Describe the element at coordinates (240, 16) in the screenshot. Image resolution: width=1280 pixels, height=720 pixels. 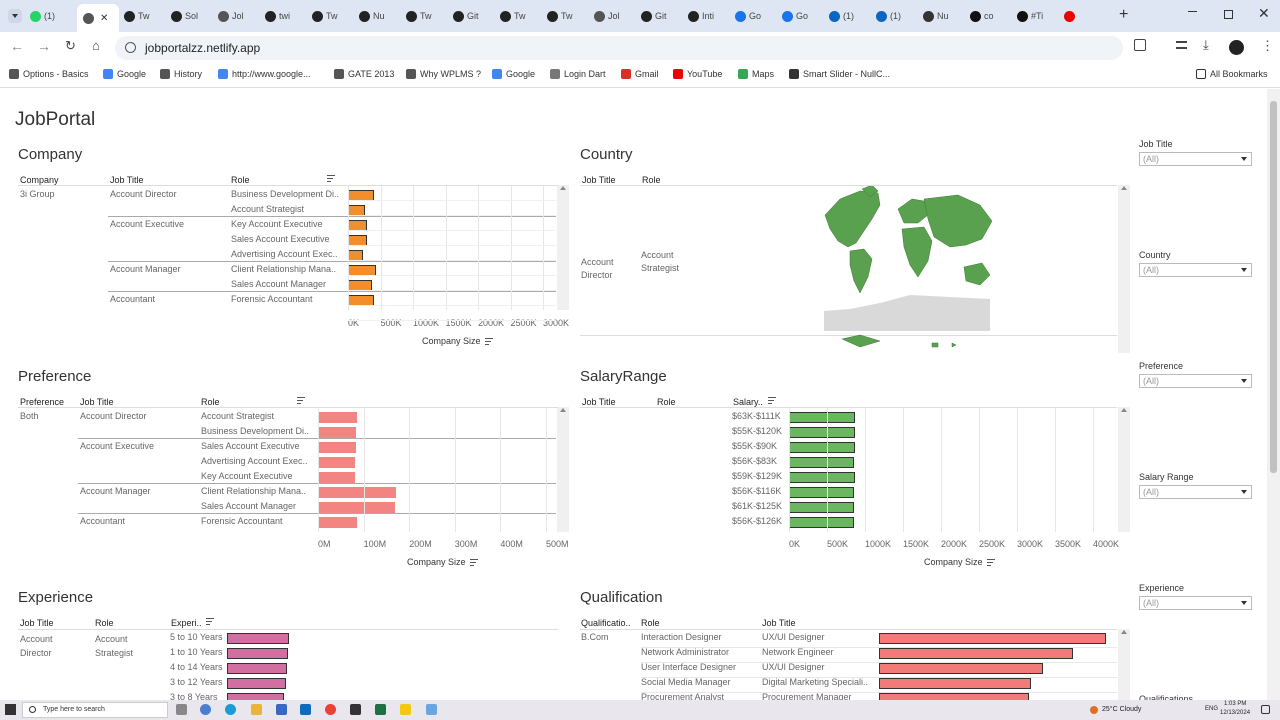
I see `browser-tab: Jol` at that location.